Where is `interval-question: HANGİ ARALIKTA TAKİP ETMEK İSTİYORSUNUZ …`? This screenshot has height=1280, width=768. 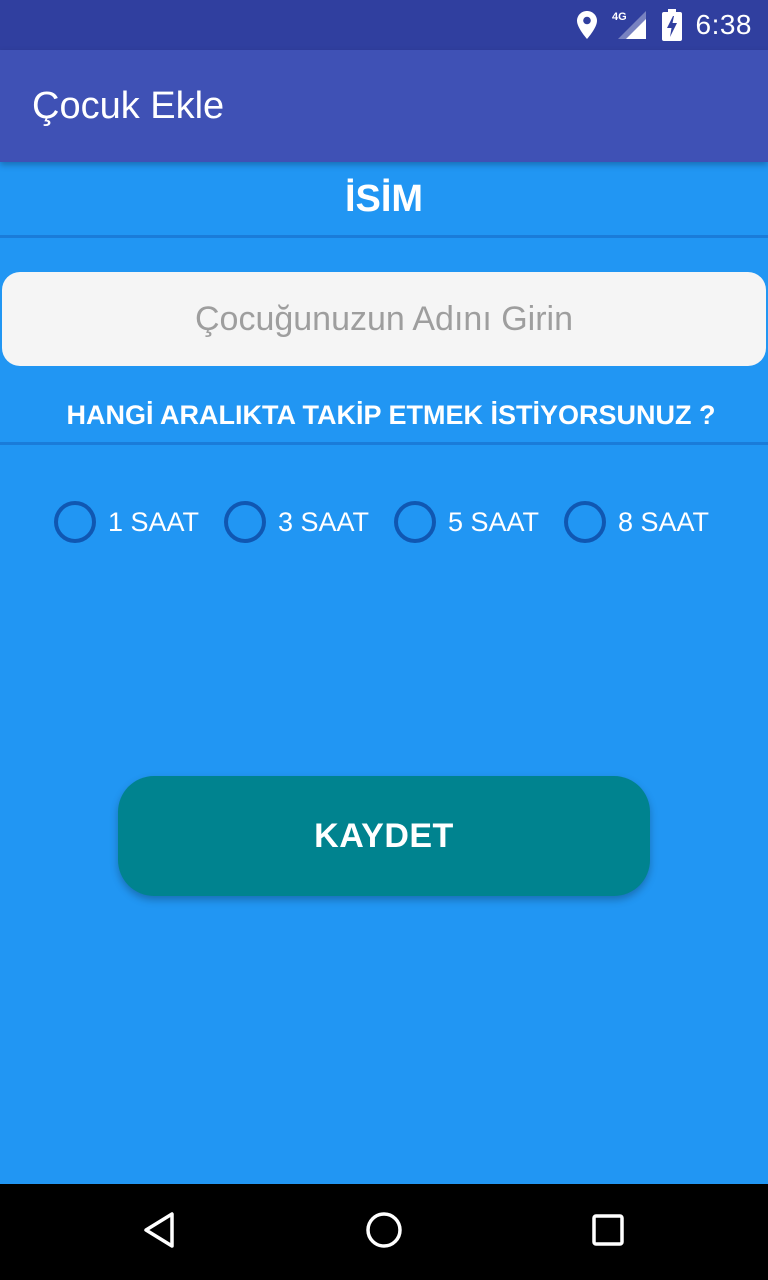 interval-question: HANGİ ARALIKTA TAKİP ETMEK İSTİYORSUNUZ … is located at coordinates (391, 414).